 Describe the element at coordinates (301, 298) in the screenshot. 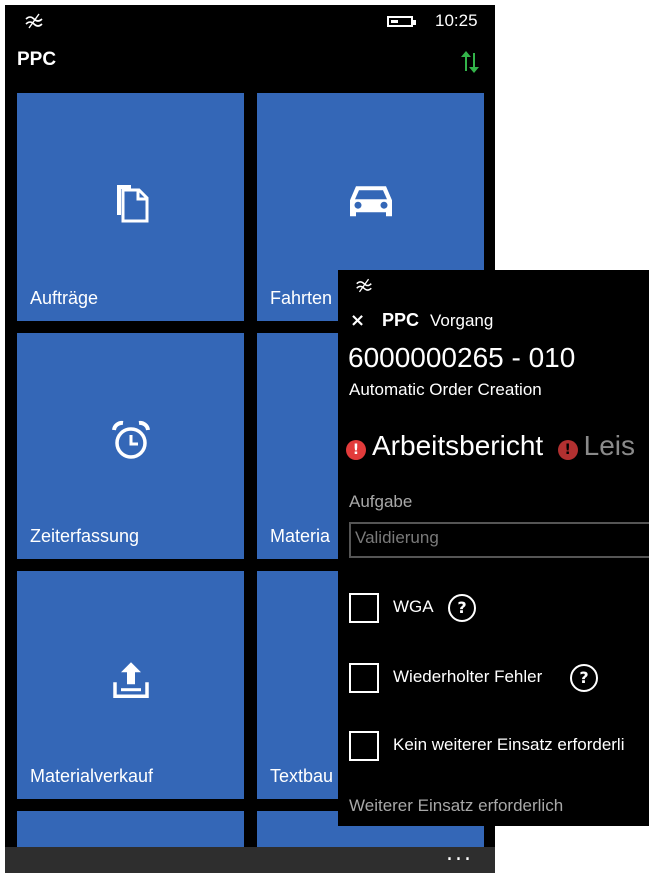

I see `tile-label: Fahrten` at that location.